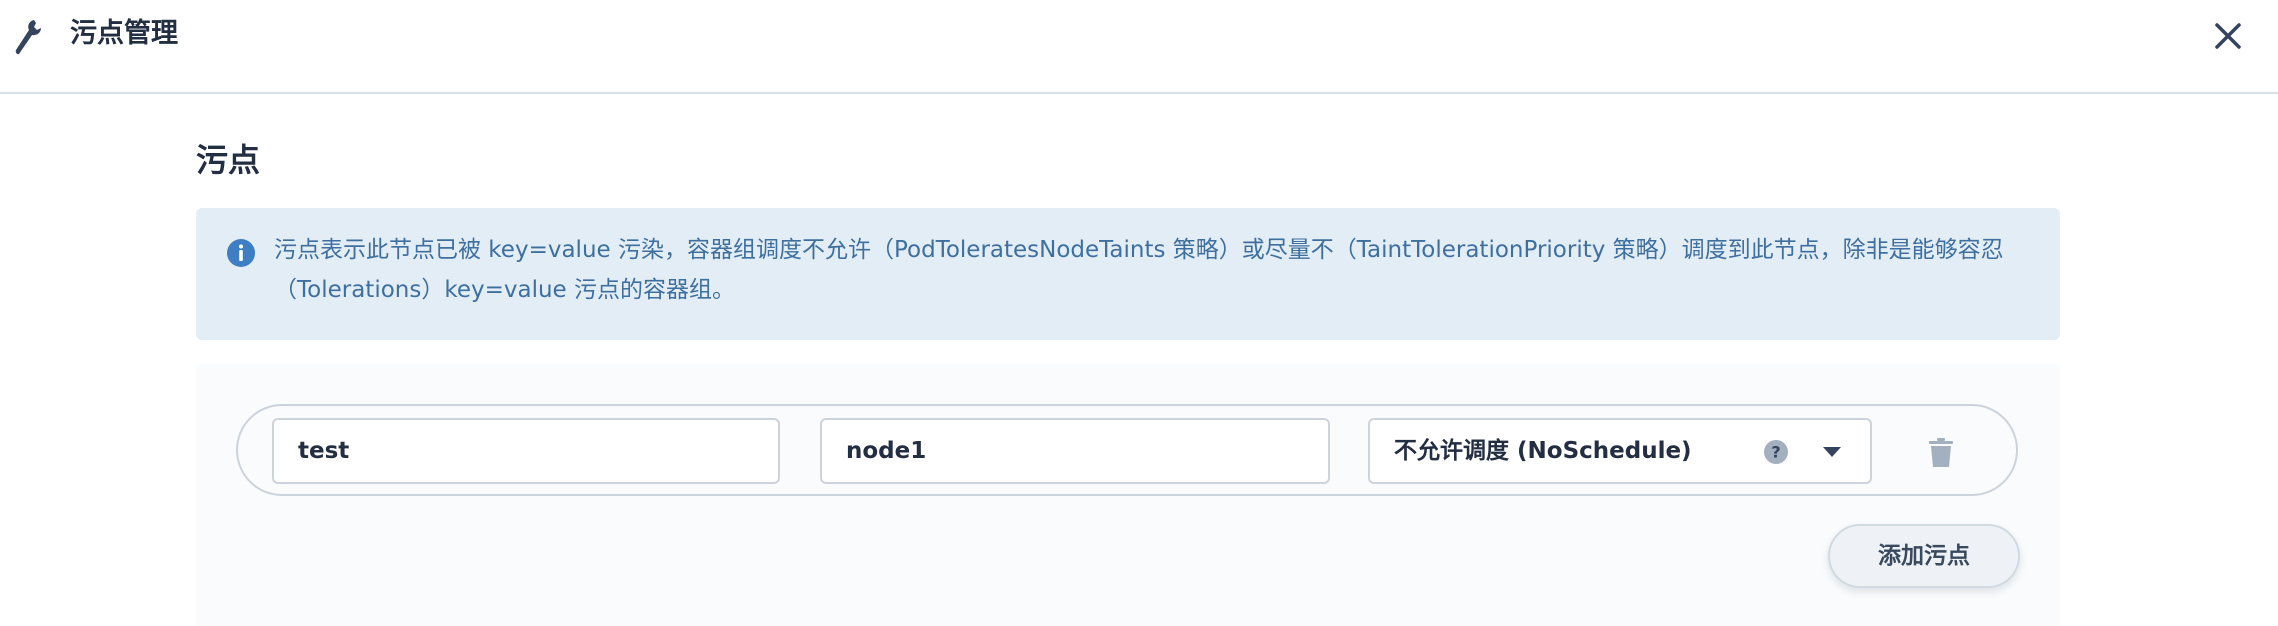 This screenshot has width=2278, height=626. I want to click on section-title: 污点, so click(228, 160).